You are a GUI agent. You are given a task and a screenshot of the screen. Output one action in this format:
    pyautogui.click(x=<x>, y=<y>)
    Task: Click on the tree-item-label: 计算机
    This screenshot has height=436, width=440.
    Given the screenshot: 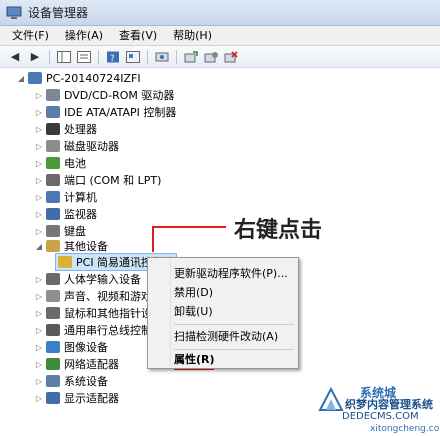 What is the action you would take?
    pyautogui.click(x=80, y=197)
    